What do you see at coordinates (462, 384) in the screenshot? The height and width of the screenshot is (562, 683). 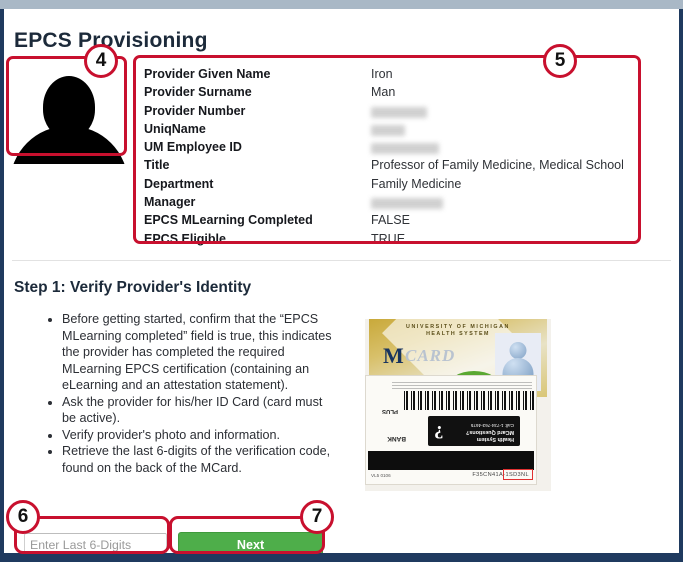 I see `mcard-fineprint` at bounding box center [462, 384].